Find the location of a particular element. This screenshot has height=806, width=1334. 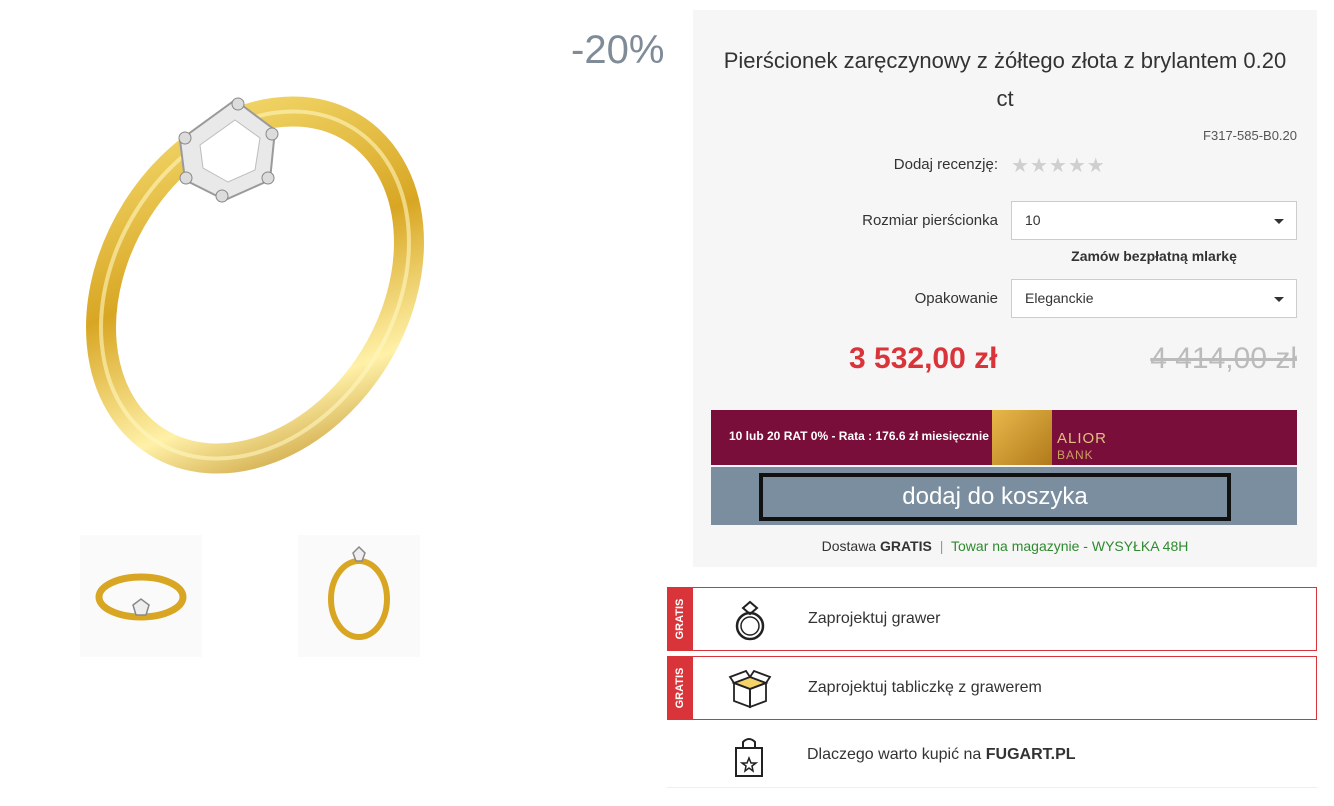

alior-brand-sub: BANK is located at coordinates (1075, 455).